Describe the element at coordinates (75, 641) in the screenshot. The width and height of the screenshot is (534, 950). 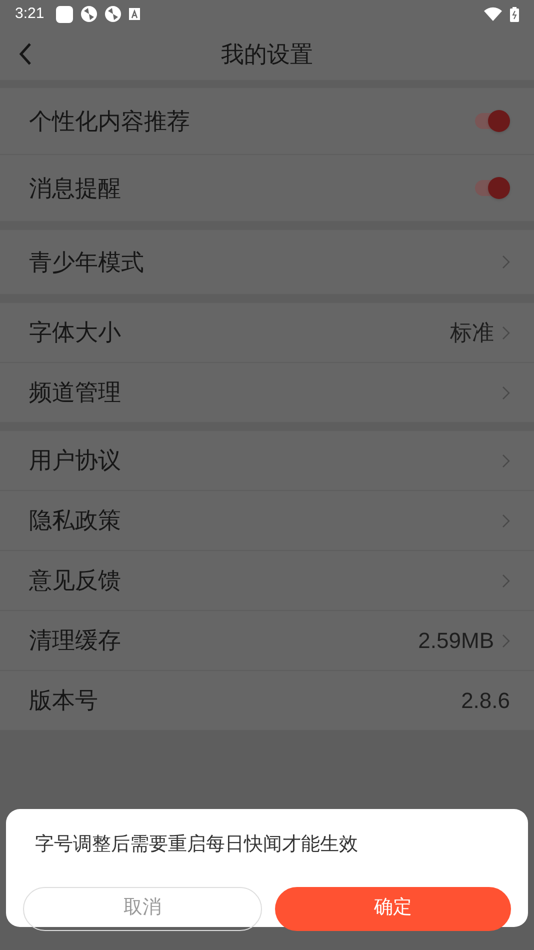
I see `row-label: 清理缓存` at that location.